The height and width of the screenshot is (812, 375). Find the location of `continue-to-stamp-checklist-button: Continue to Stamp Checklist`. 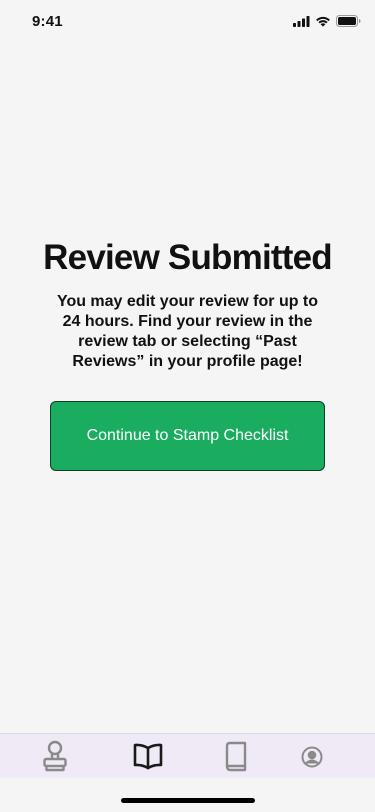

continue-to-stamp-checklist-button: Continue to Stamp Checklist is located at coordinates (187, 436).